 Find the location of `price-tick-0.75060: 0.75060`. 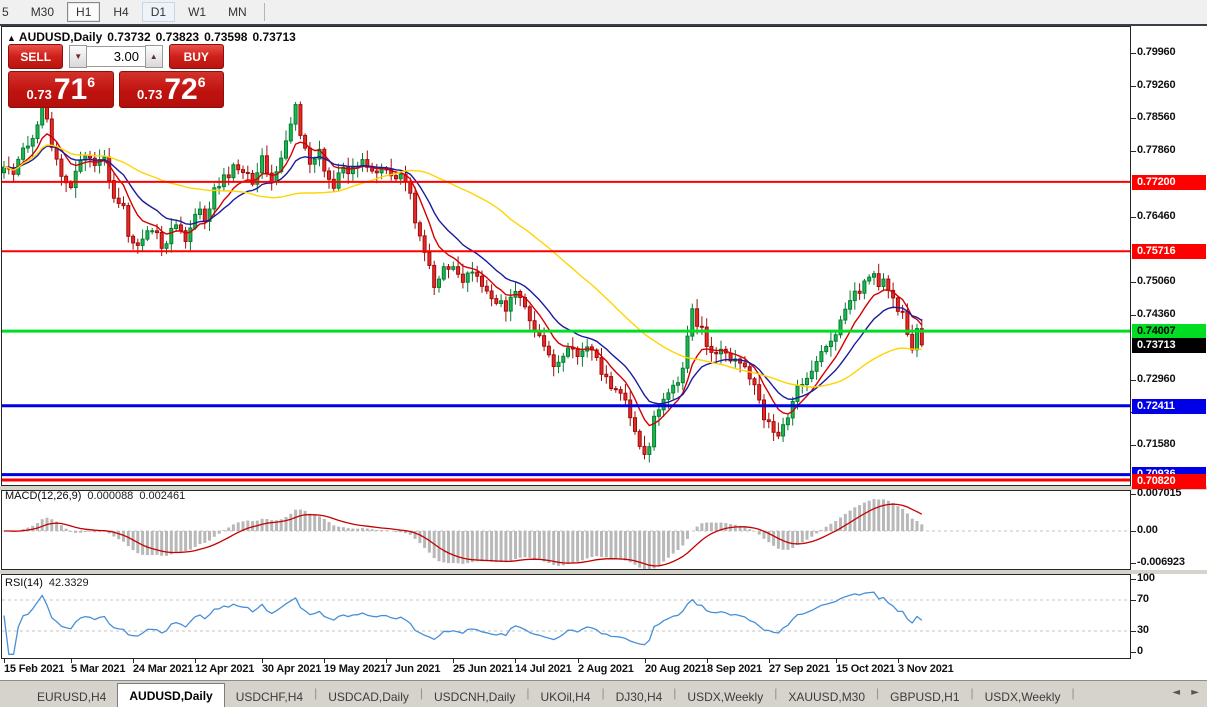

price-tick-0.75060: 0.75060 is located at coordinates (1156, 281).